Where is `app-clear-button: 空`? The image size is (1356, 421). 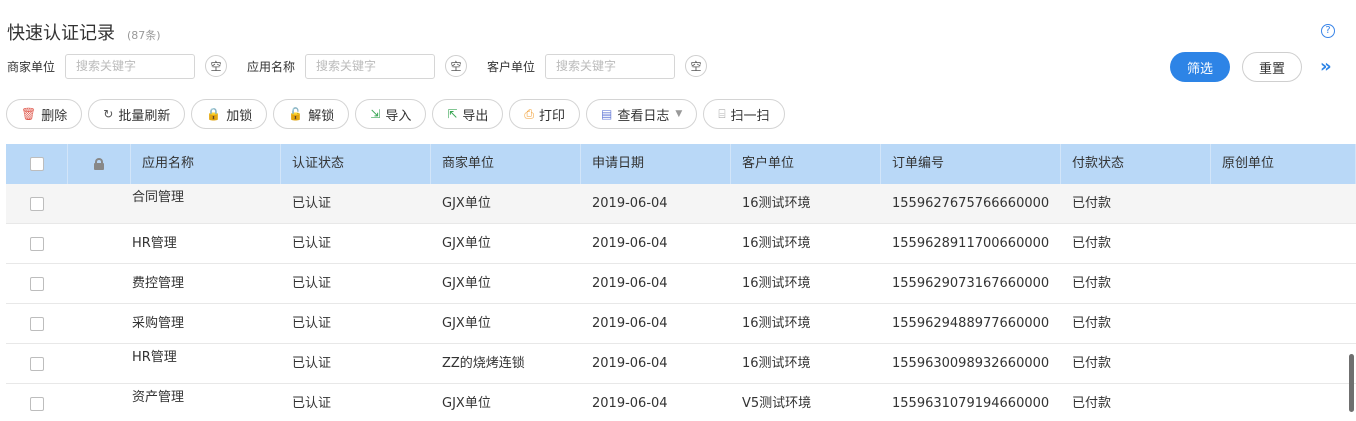
app-clear-button: 空 is located at coordinates (456, 66).